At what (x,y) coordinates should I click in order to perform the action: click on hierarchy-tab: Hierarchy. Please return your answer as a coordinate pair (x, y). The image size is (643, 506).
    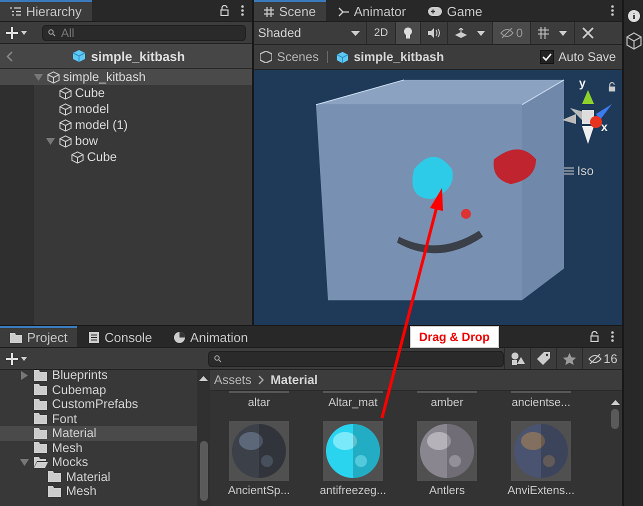
    Looking at the image, I should click on (46, 10).